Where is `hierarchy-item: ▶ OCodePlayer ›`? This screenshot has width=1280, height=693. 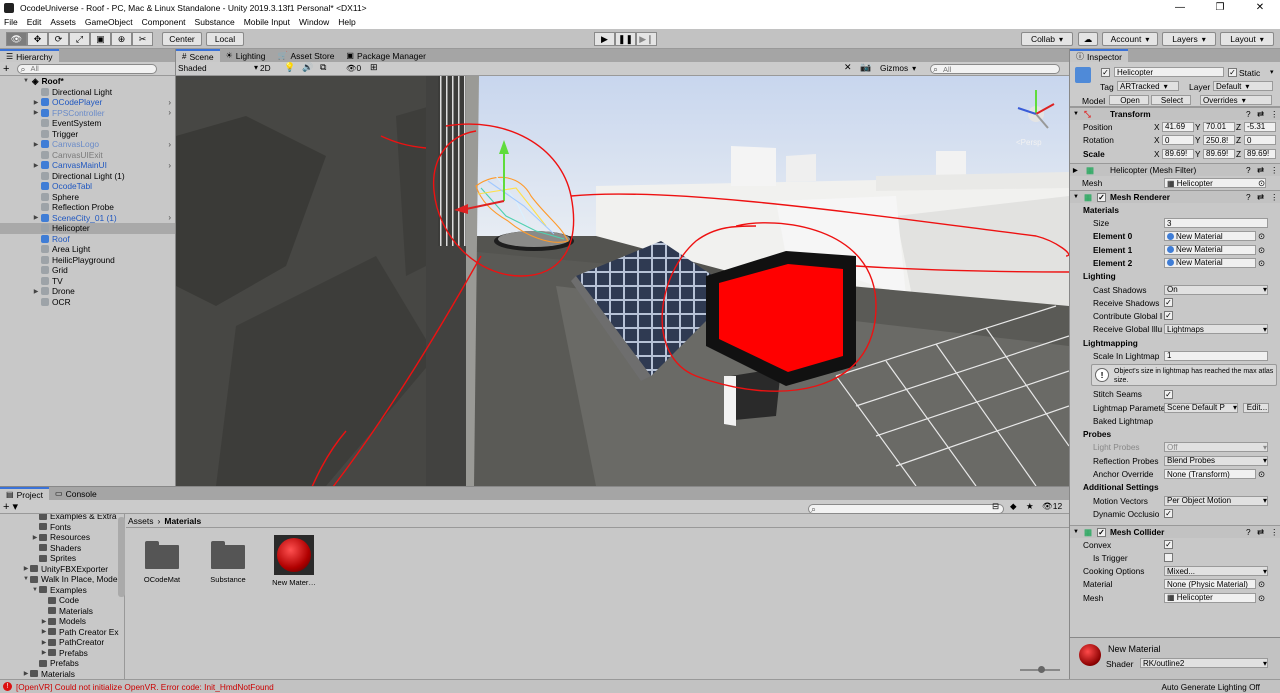
hierarchy-item: ▶ OCodePlayer › is located at coordinates (87, 102).